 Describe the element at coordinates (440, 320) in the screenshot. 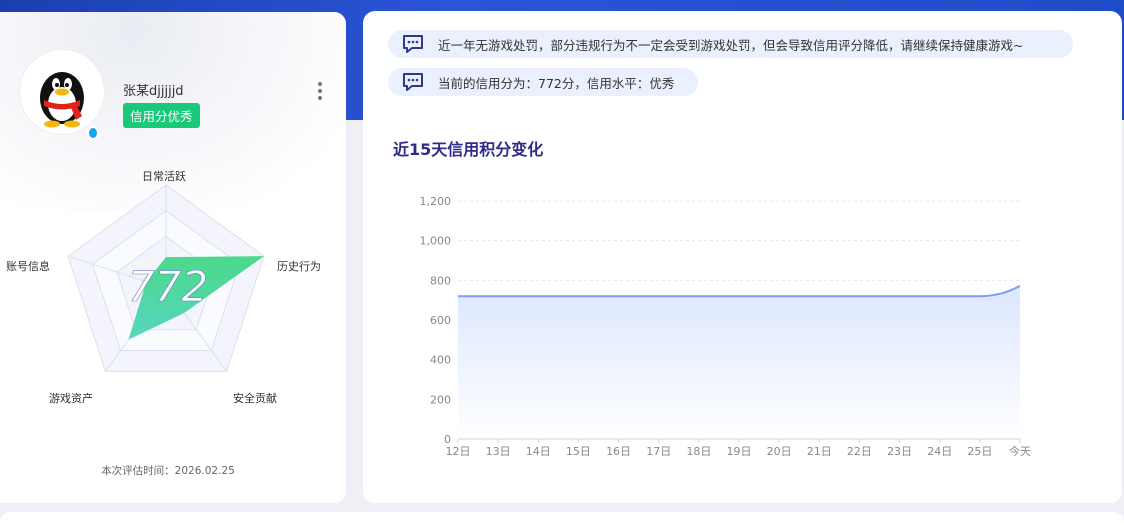

I see `chart-y-tick-label: 600` at that location.